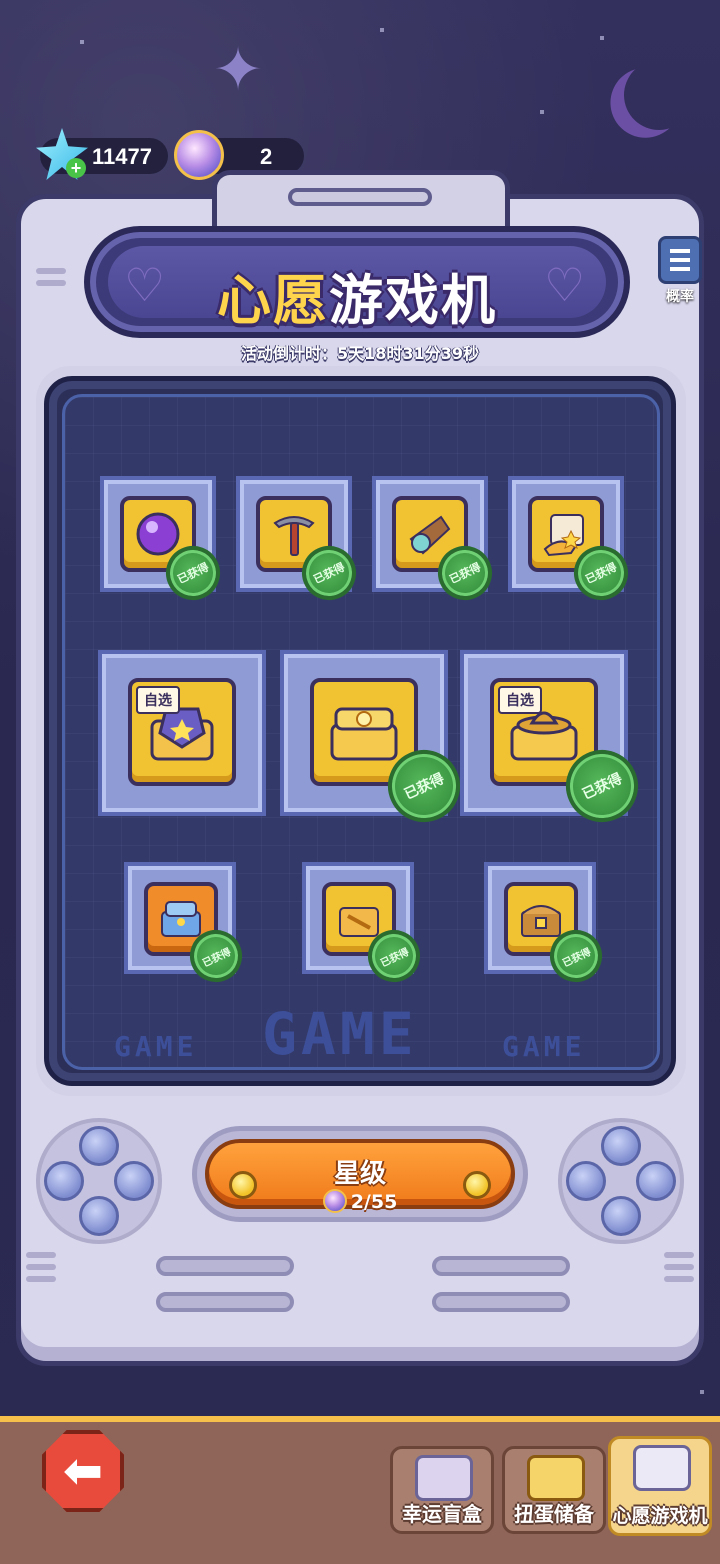 The image size is (720, 1564). Describe the element at coordinates (41, 1270) in the screenshot. I see `side-grille-left-bottom` at that location.